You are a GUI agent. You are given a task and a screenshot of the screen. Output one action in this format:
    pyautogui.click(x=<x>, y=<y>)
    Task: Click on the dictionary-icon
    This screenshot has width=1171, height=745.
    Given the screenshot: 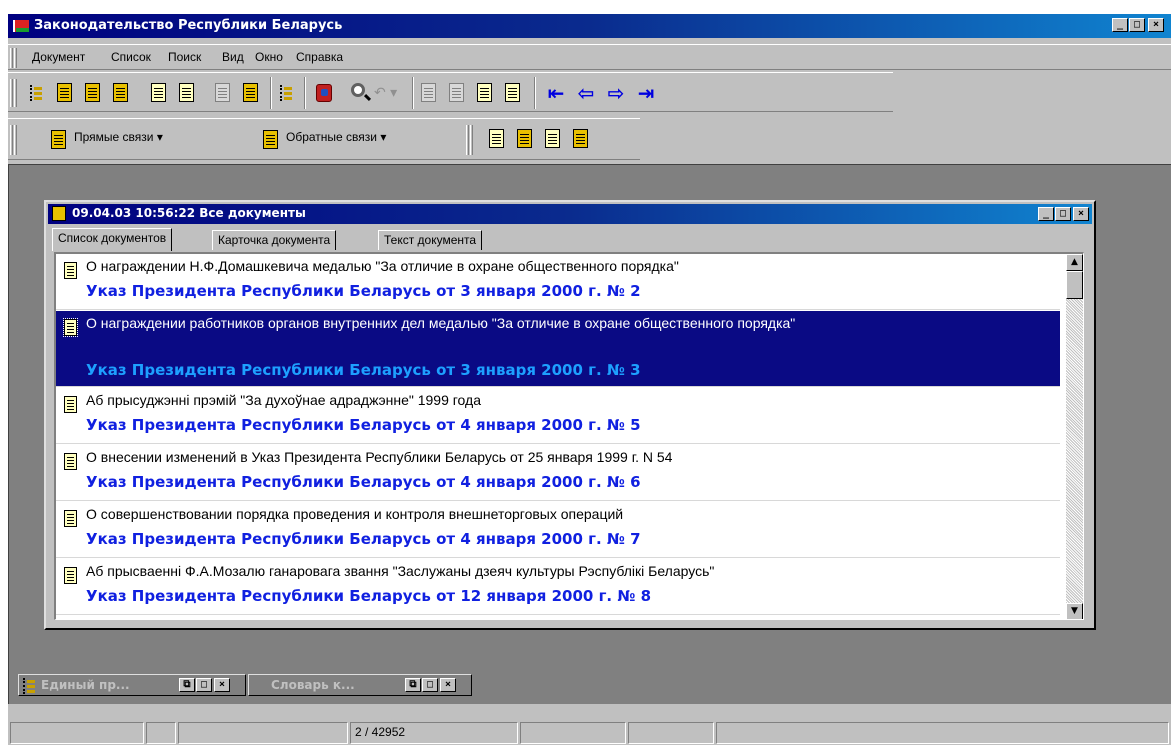 What is the action you would take?
    pyautogui.click(x=260, y=685)
    